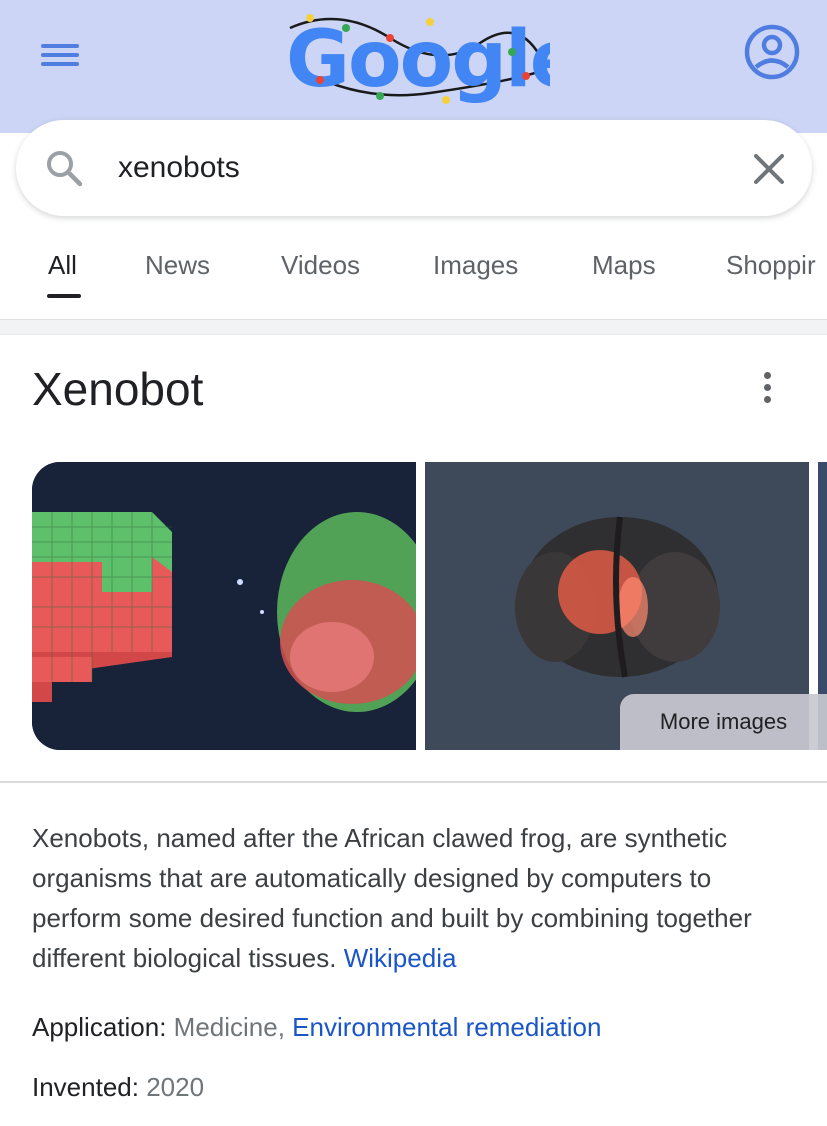  What do you see at coordinates (177, 265) in the screenshot?
I see `tab-news: News` at bounding box center [177, 265].